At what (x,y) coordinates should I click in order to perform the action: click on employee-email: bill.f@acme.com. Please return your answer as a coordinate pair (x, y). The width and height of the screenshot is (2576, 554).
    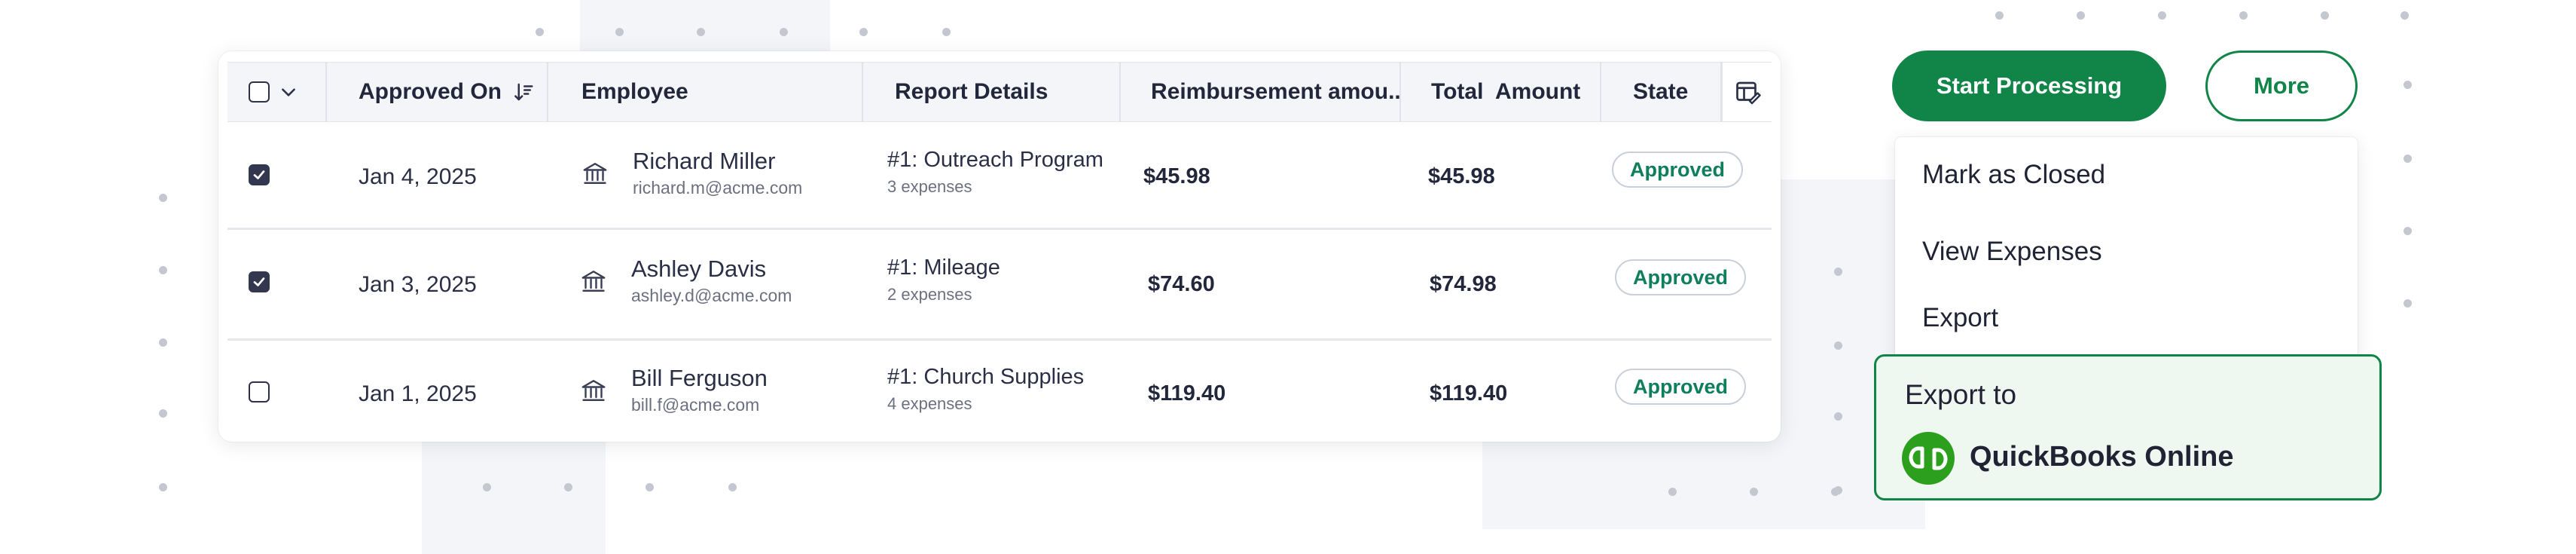
    Looking at the image, I should click on (696, 405).